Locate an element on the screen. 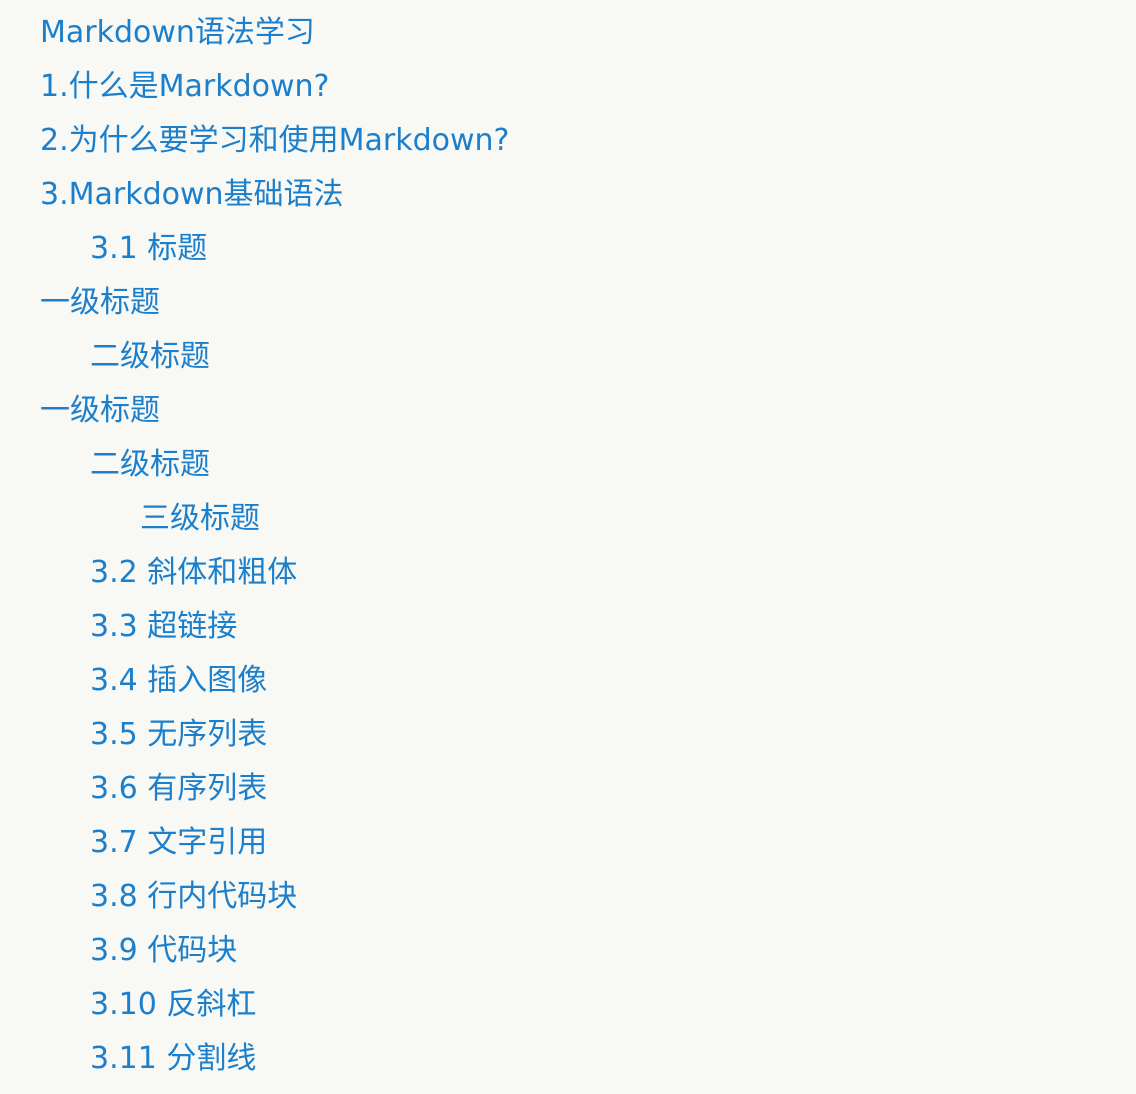  toc-link: 1.什么是Markdown? is located at coordinates (184, 86).